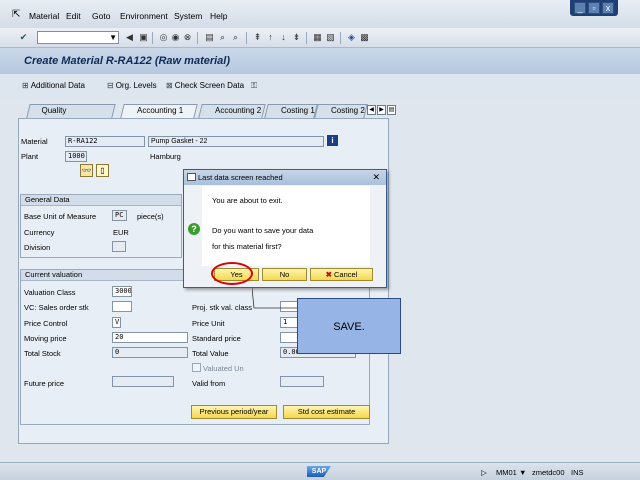 The height and width of the screenshot is (480, 640). What do you see at coordinates (222, 307) in the screenshot?
I see `proj-stk-val-label: Proj. stk val. class` at bounding box center [222, 307].